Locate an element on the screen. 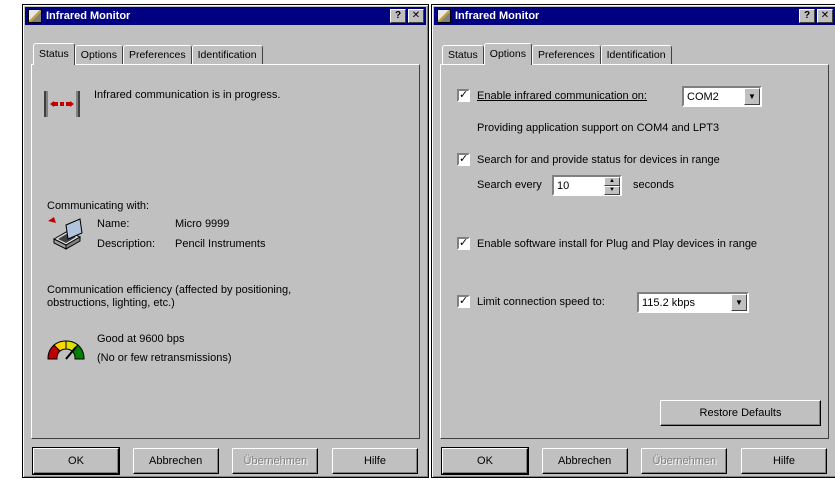  limit-speed-label: Limit connection speed to: is located at coordinates (541, 302).